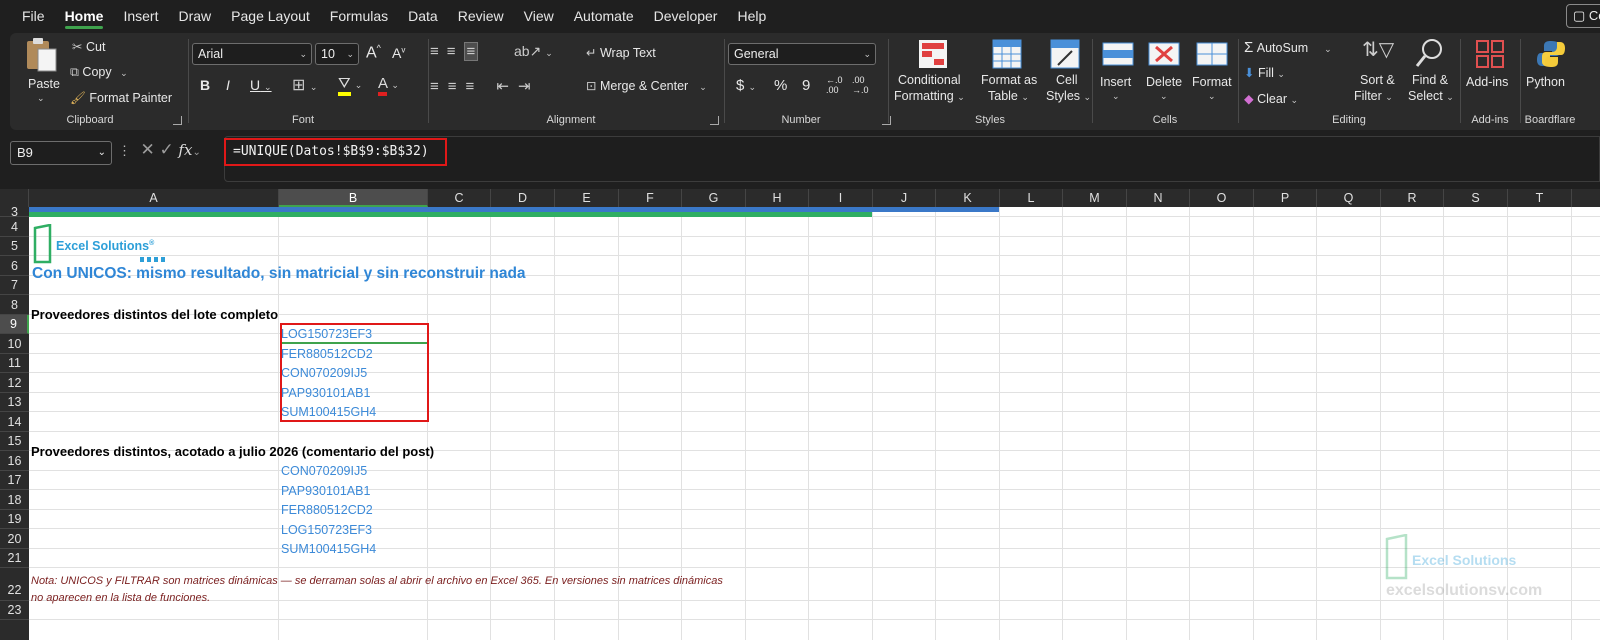 This screenshot has width=1600, height=640. Describe the element at coordinates (14, 519) in the screenshot. I see `row-header-19: 19` at that location.